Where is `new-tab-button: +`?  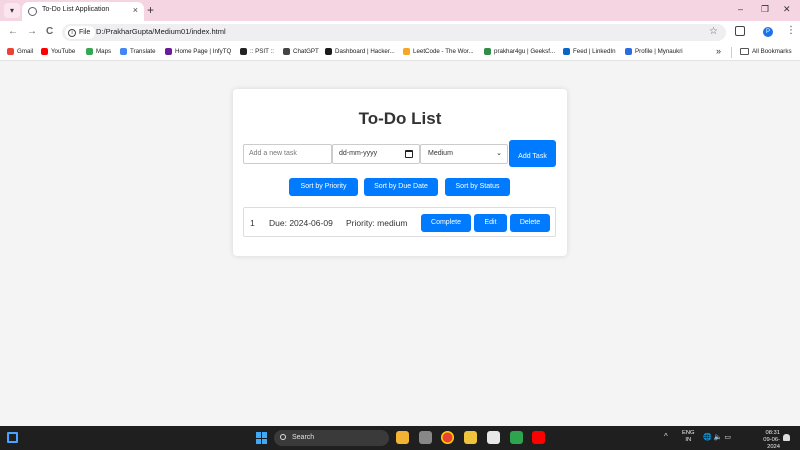 new-tab-button: + is located at coordinates (150, 10).